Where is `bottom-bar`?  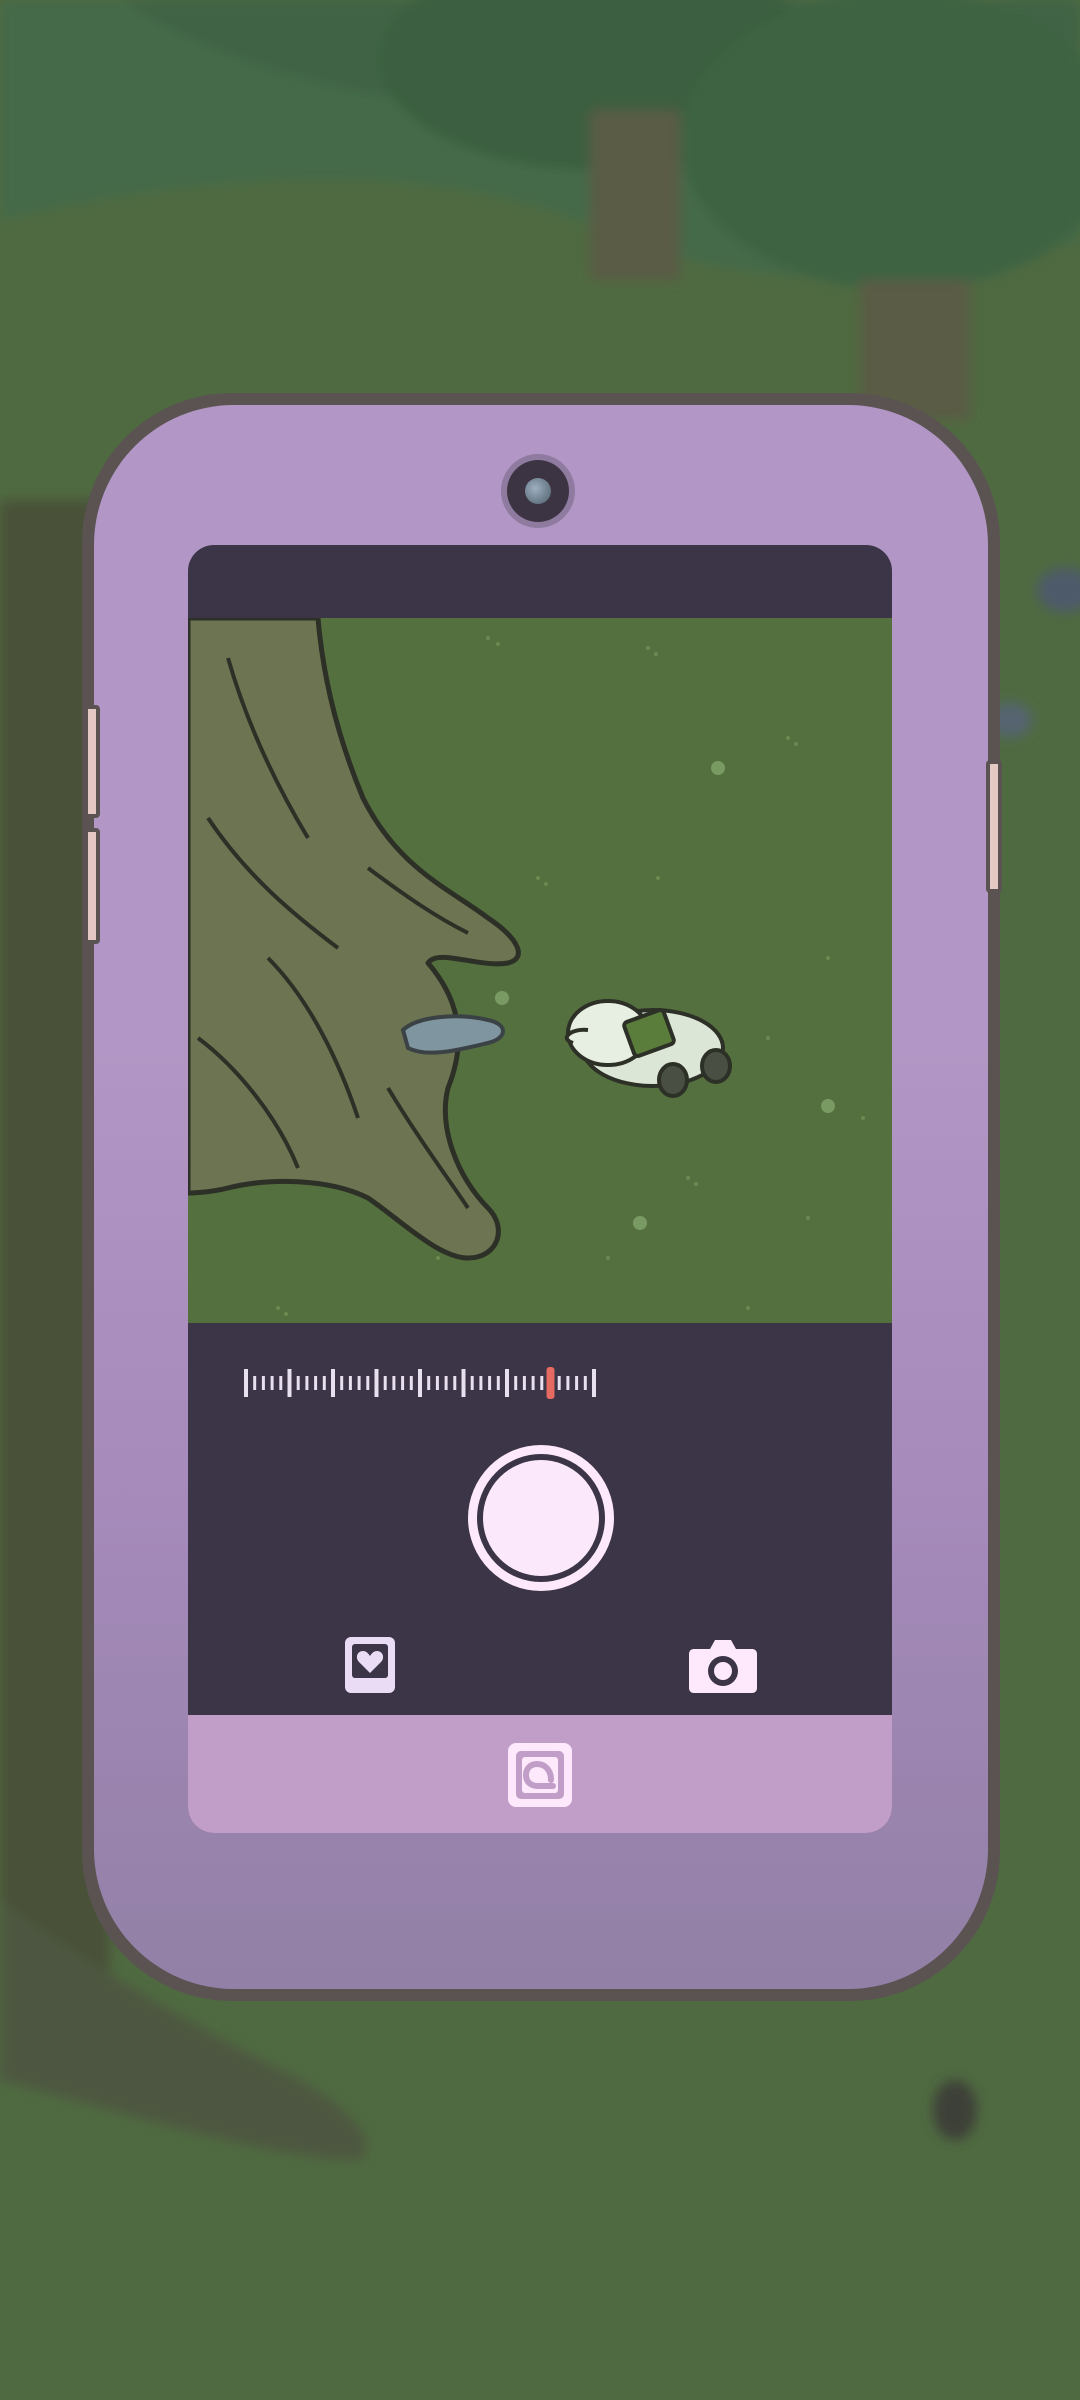
bottom-bar is located at coordinates (540, 1774).